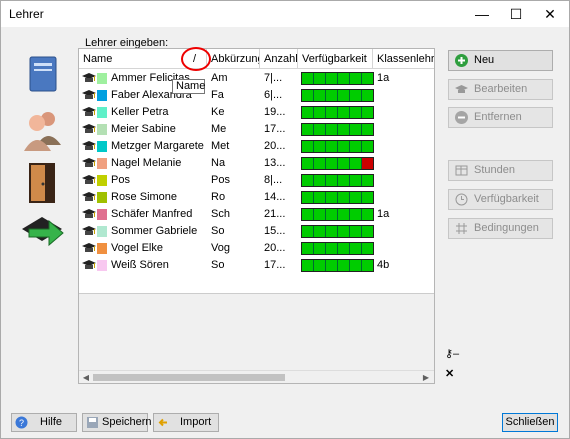 The width and height of the screenshot is (570, 439). Describe the element at coordinates (117, 422) in the screenshot. I see `save-button: Speichern` at that location.